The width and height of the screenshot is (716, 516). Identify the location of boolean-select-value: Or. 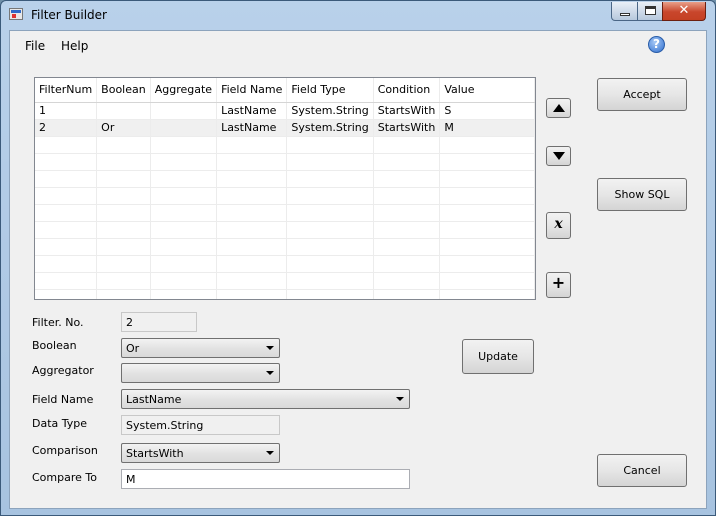
(133, 348).